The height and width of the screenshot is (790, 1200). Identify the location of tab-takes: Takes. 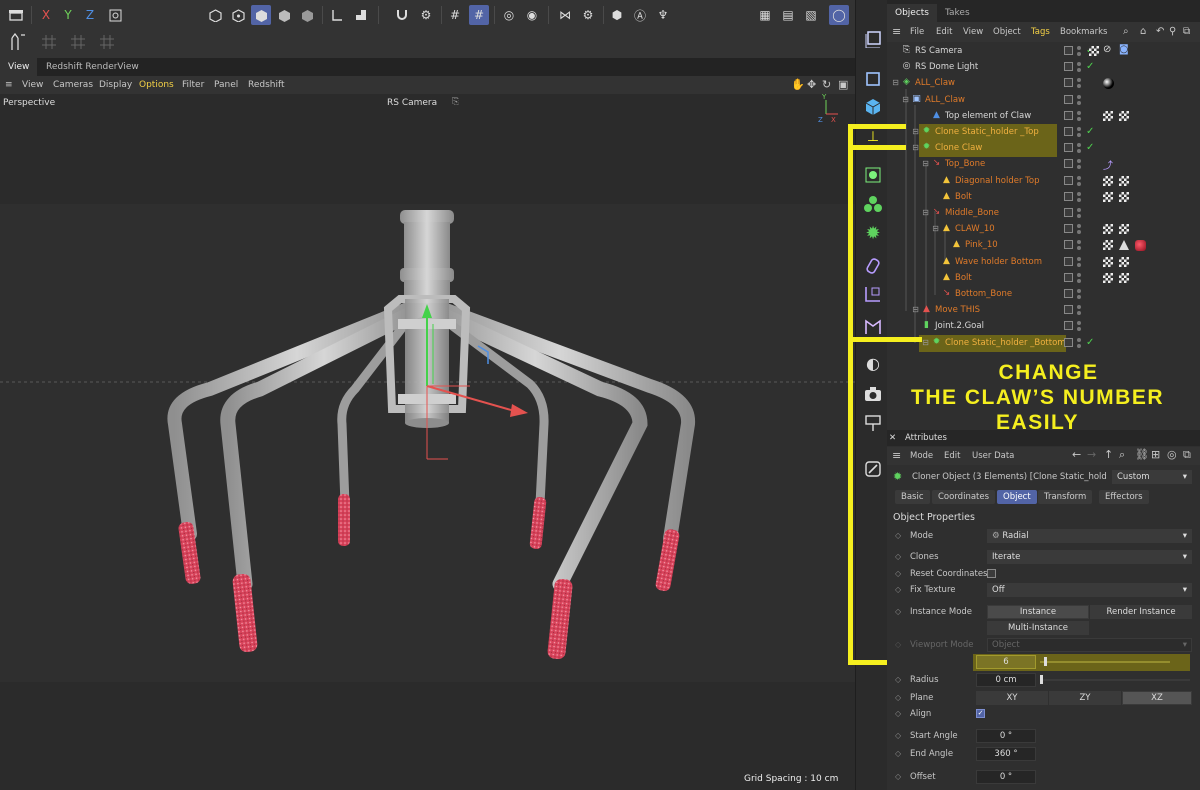
(957, 13).